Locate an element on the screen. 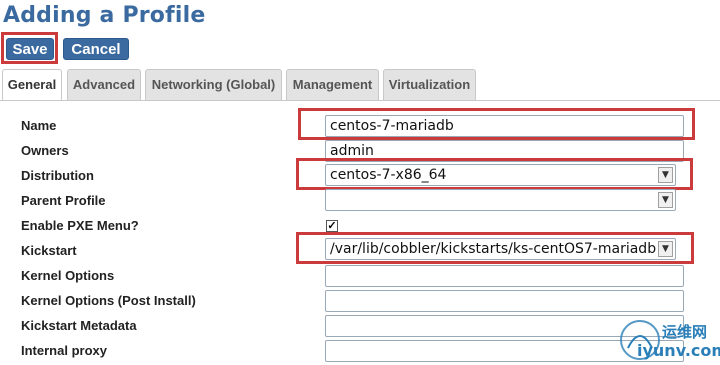  distribution-value: centos-7-x86_64 is located at coordinates (388, 175).